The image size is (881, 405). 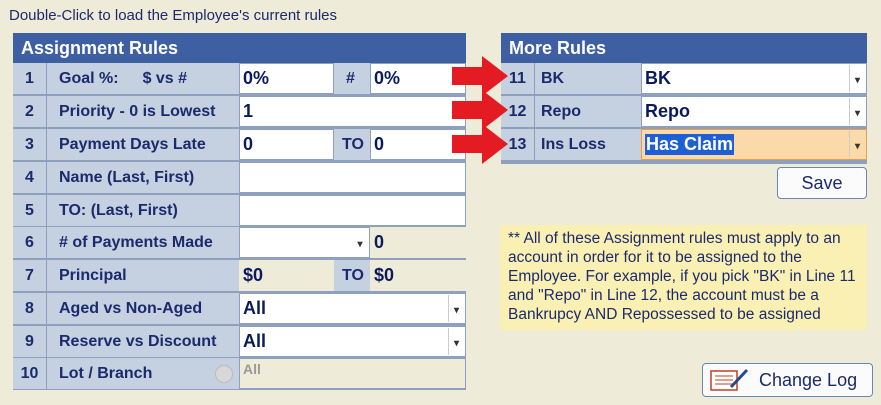 I want to click on rule-row-8: 8 Aged vs Non-Aged All ▾, so click(x=239, y=308).